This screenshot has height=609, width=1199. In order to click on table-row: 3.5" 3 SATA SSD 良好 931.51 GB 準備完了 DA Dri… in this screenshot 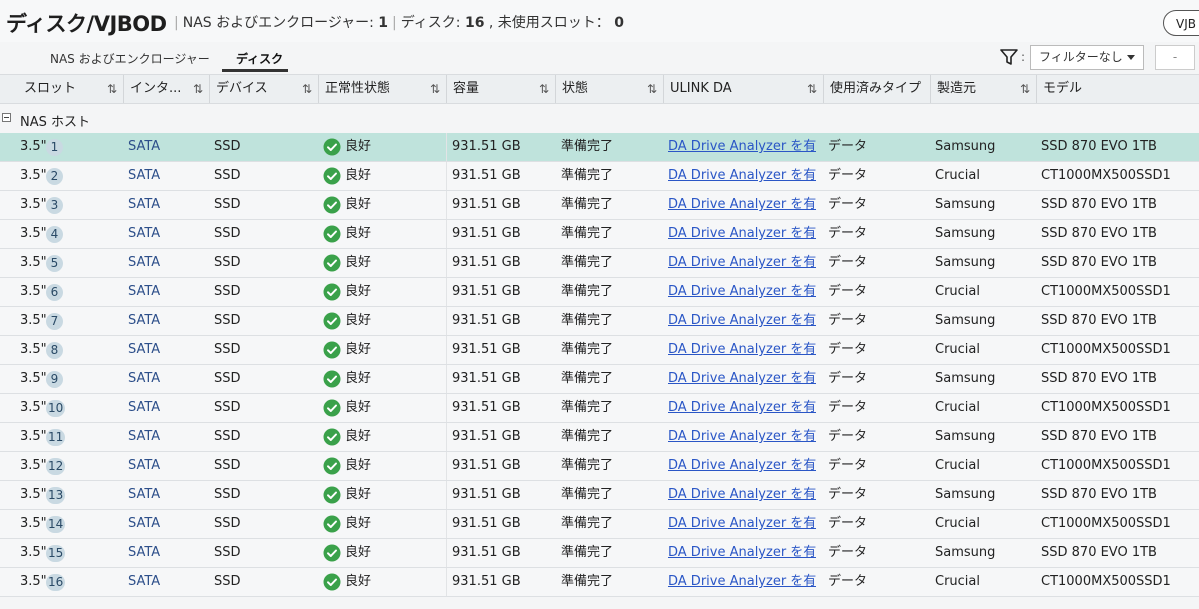, I will do `click(599, 205)`.